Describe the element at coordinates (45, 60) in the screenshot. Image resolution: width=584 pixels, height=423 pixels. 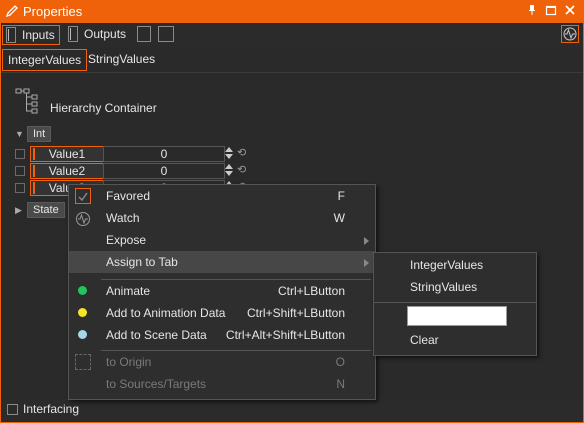
I see `tab-integervalues: IntegerValues` at that location.